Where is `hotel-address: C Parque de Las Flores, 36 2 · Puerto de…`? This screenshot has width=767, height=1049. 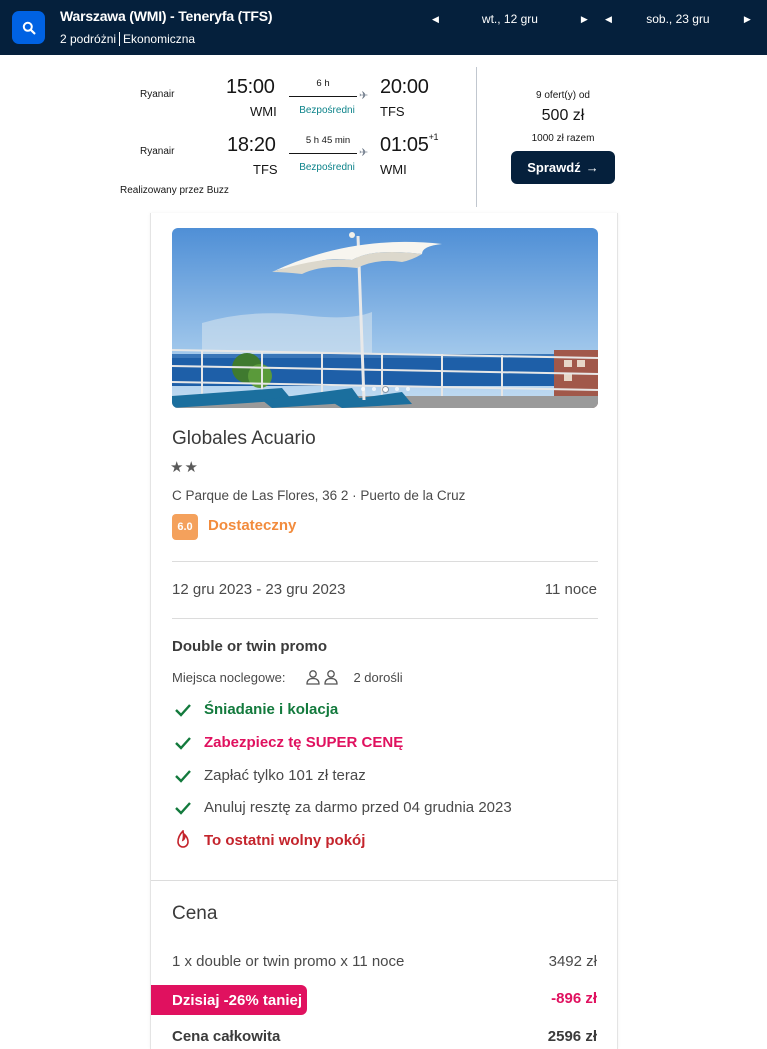 hotel-address: C Parque de Las Flores, 36 2 · Puerto de… is located at coordinates (319, 495).